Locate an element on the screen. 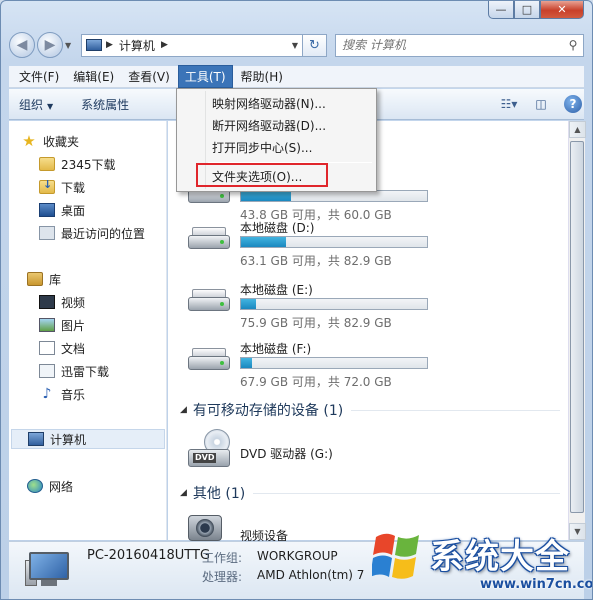 The height and width of the screenshot is (600, 593). drive-size: 67.9 GB 可用，共 72.0 GB is located at coordinates (316, 382).